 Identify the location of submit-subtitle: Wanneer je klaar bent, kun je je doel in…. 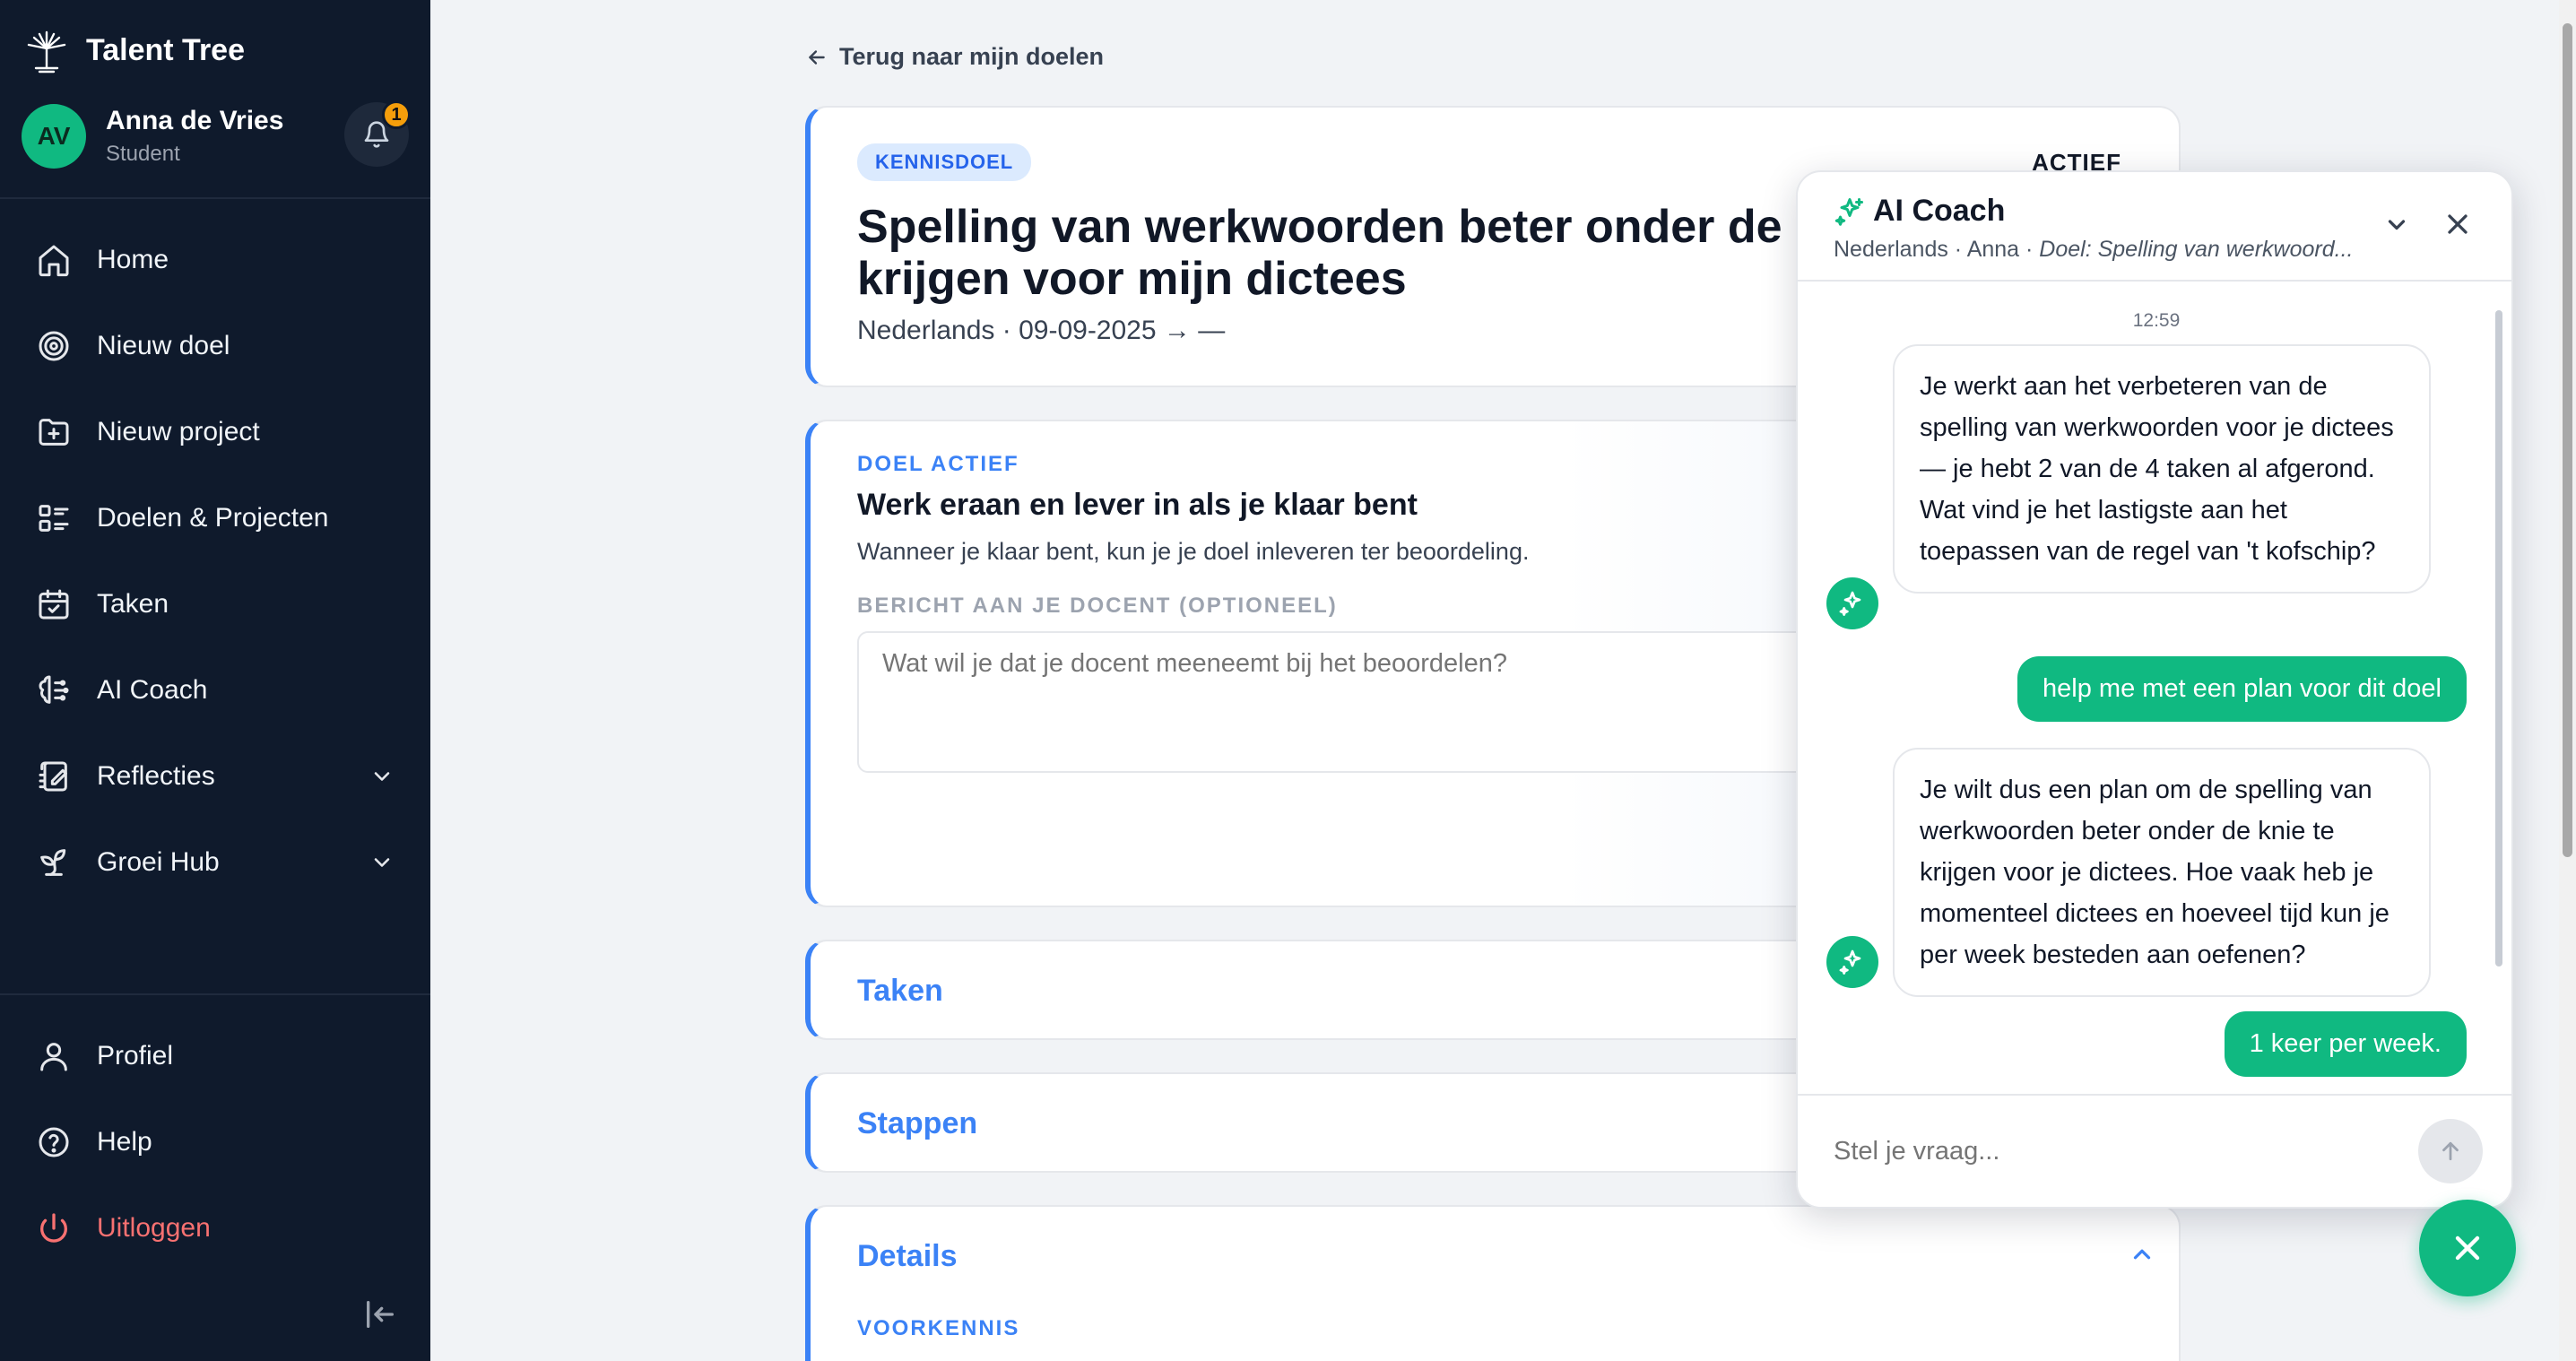
(1193, 551).